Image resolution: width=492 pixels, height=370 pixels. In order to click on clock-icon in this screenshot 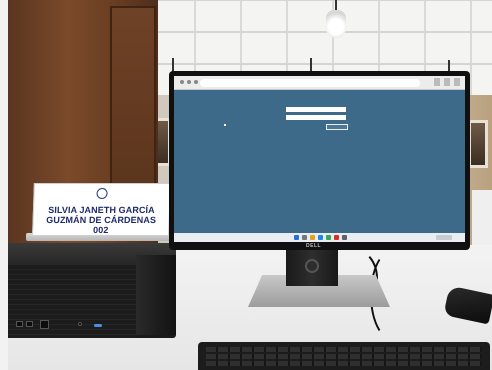, I will do `click(444, 237)`.